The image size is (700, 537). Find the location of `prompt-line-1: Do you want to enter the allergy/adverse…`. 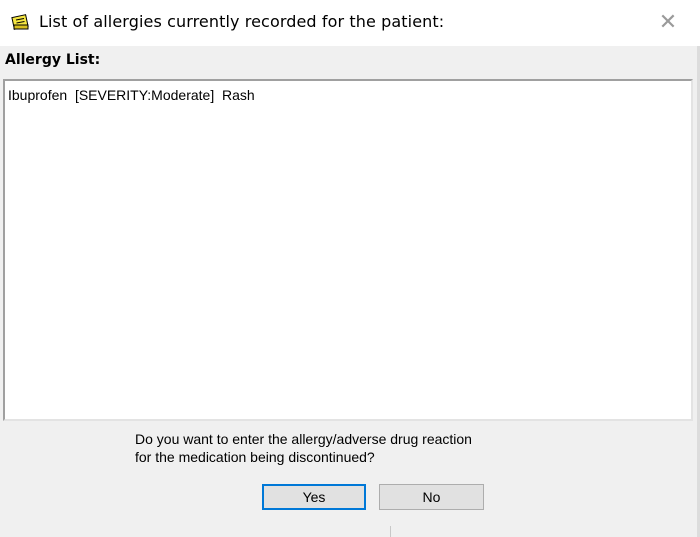

prompt-line-1: Do you want to enter the allergy/adverse… is located at coordinates (303, 439).